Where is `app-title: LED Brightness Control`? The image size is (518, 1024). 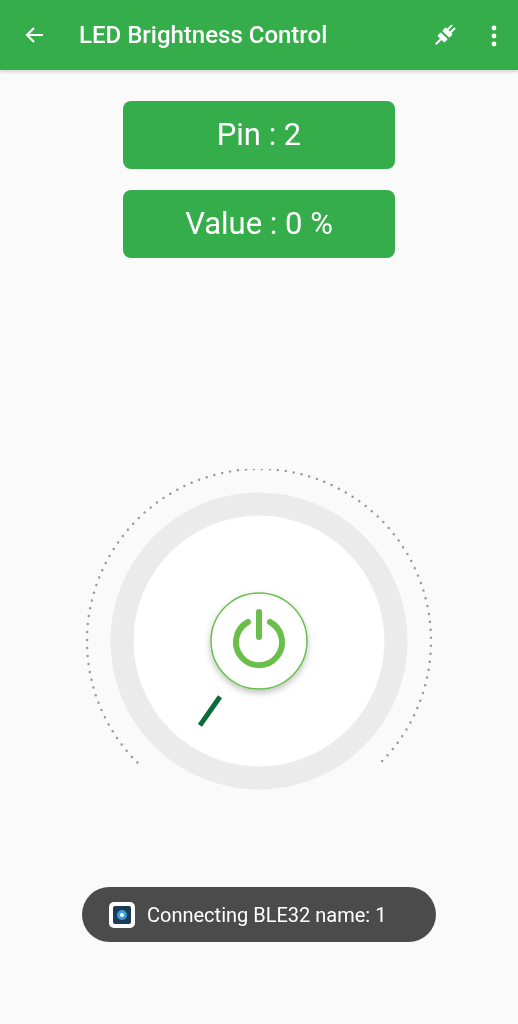 app-title: LED Brightness Control is located at coordinates (203, 35).